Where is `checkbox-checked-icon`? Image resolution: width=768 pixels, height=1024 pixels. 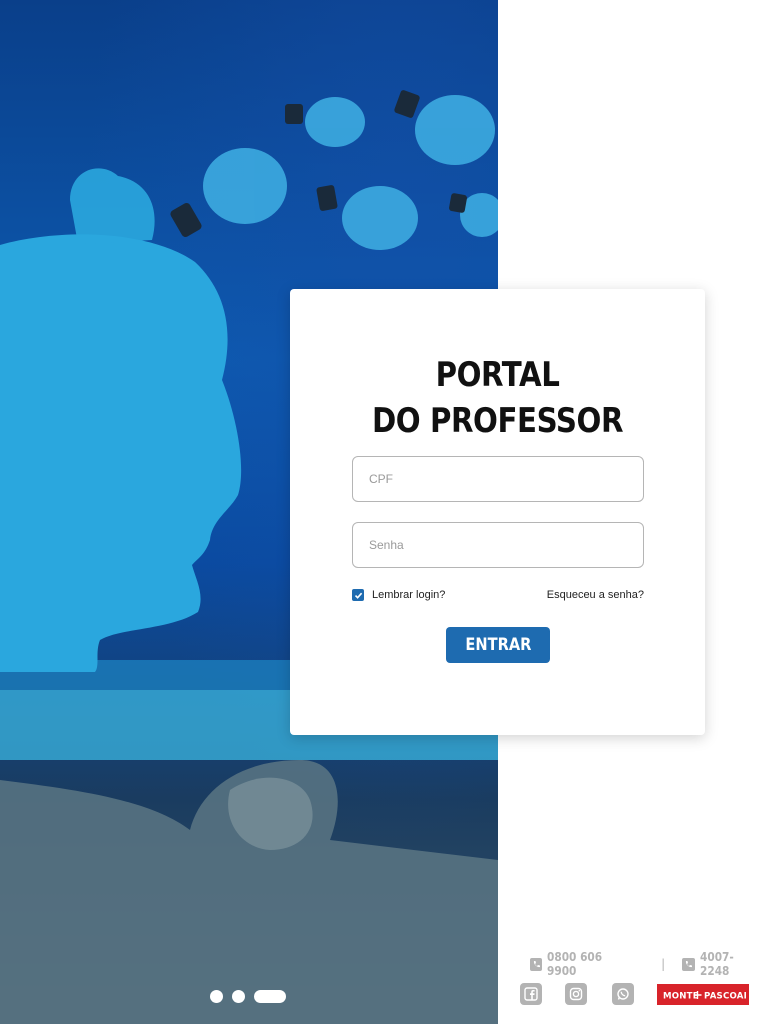
checkbox-checked-icon is located at coordinates (358, 595).